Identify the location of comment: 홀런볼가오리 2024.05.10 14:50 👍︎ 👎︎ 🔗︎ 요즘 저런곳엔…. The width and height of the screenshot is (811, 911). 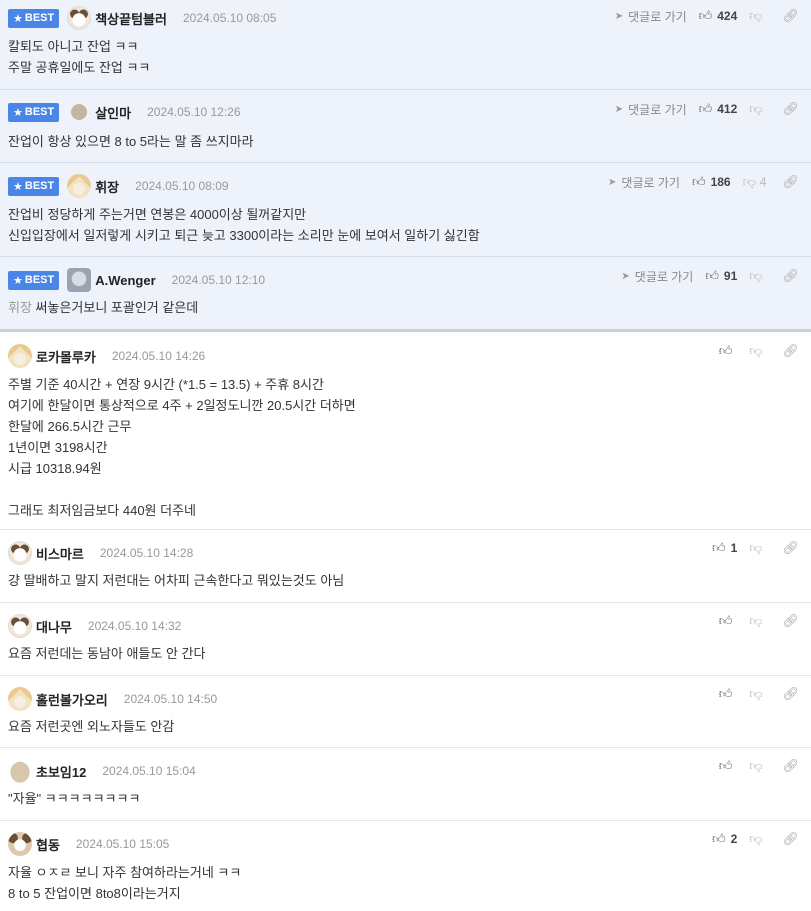
(405, 712).